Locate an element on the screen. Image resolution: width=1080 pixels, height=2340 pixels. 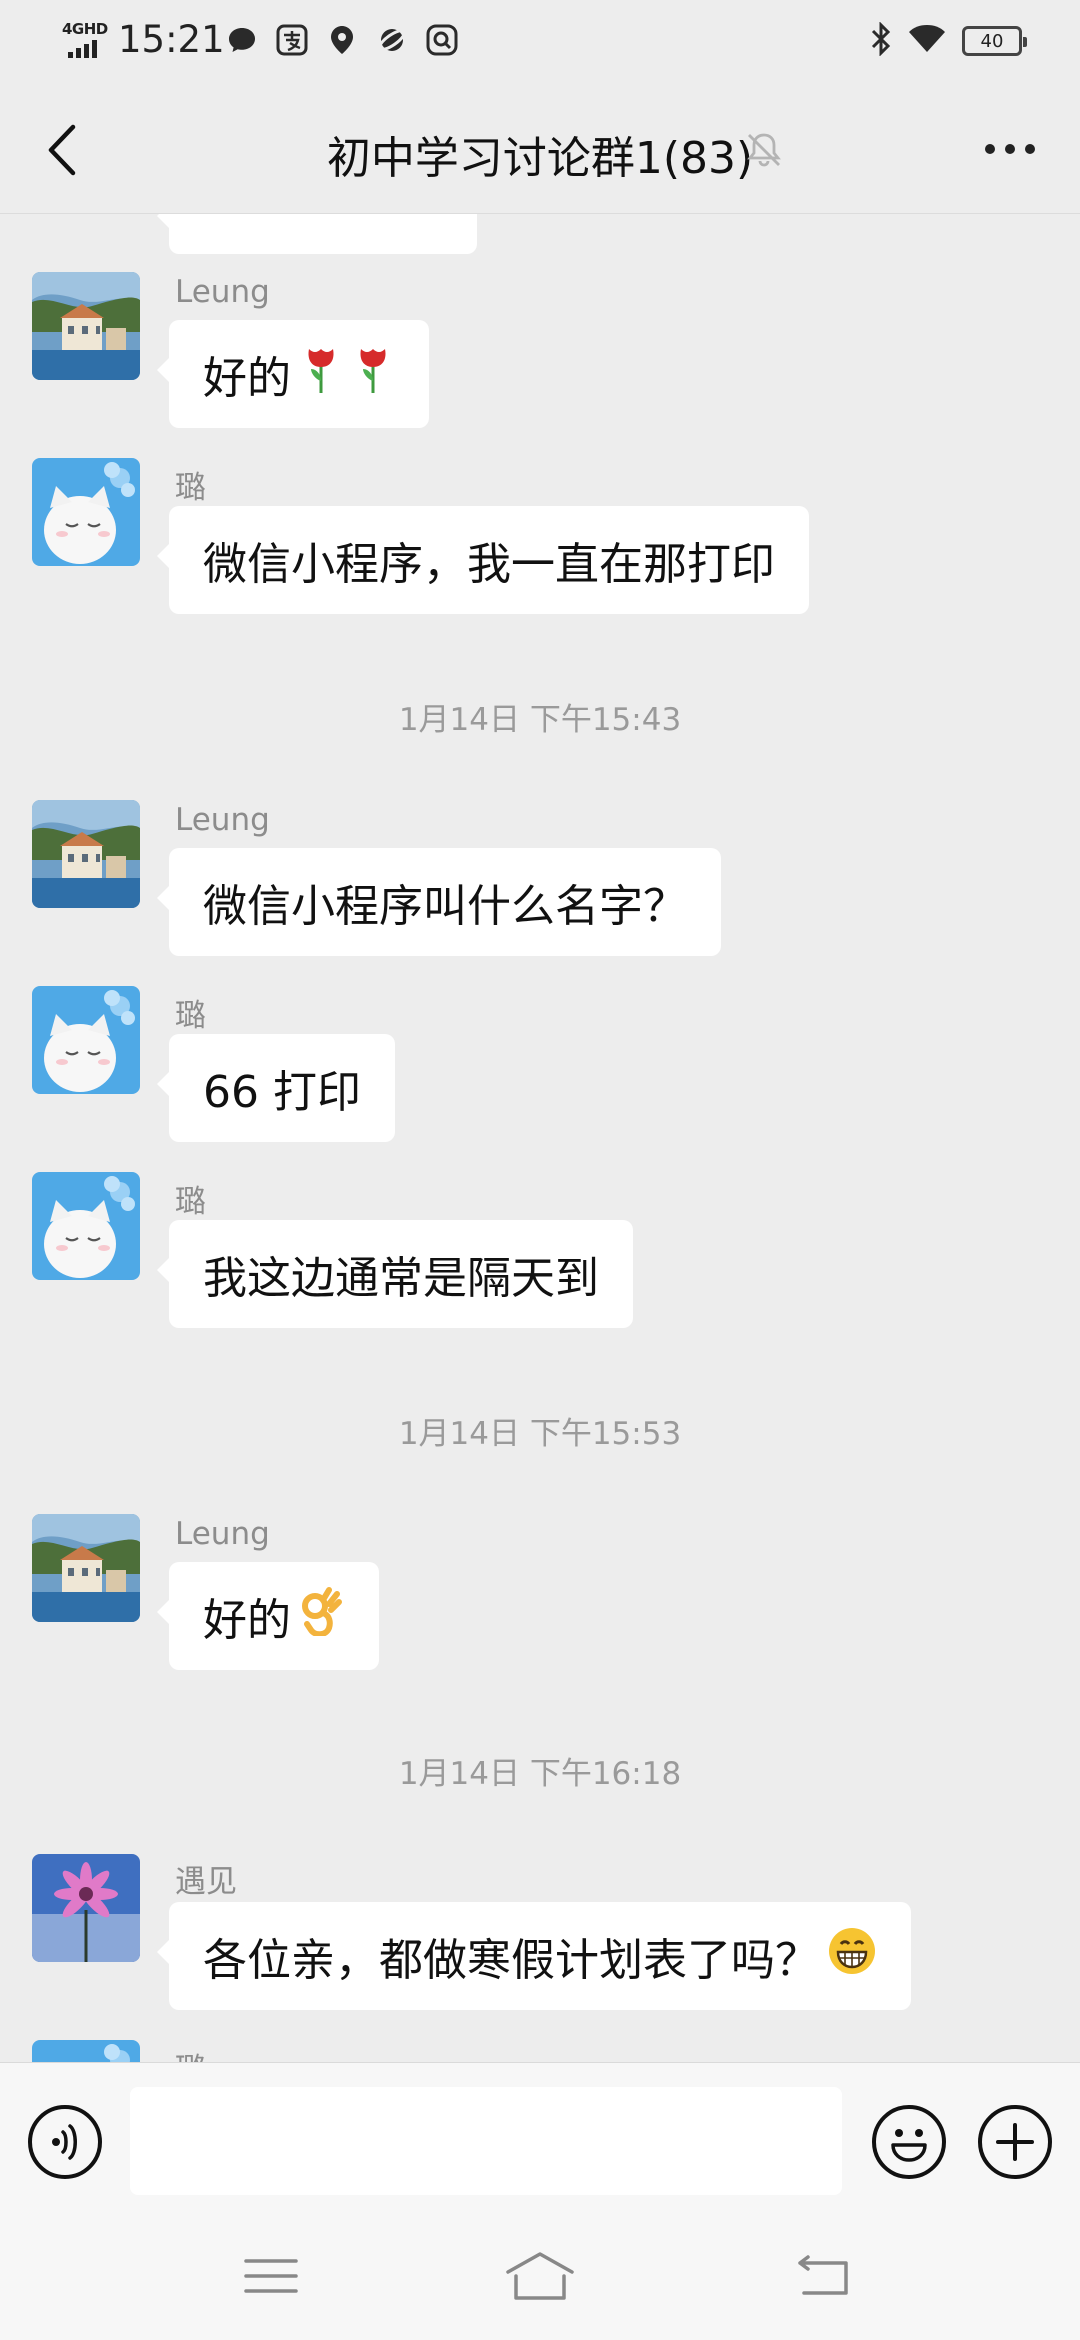
battery-icon: 40 is located at coordinates (994, 41).